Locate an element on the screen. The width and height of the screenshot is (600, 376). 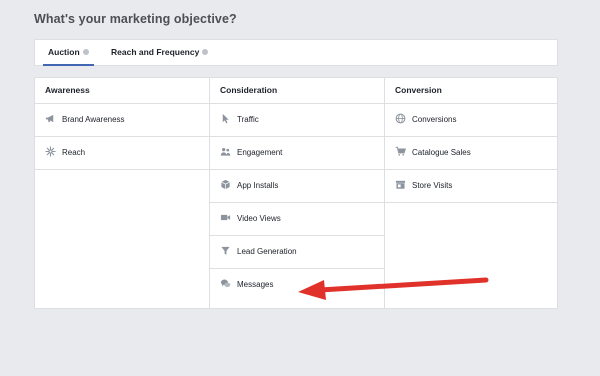
objective-label: Video Views is located at coordinates (259, 218).